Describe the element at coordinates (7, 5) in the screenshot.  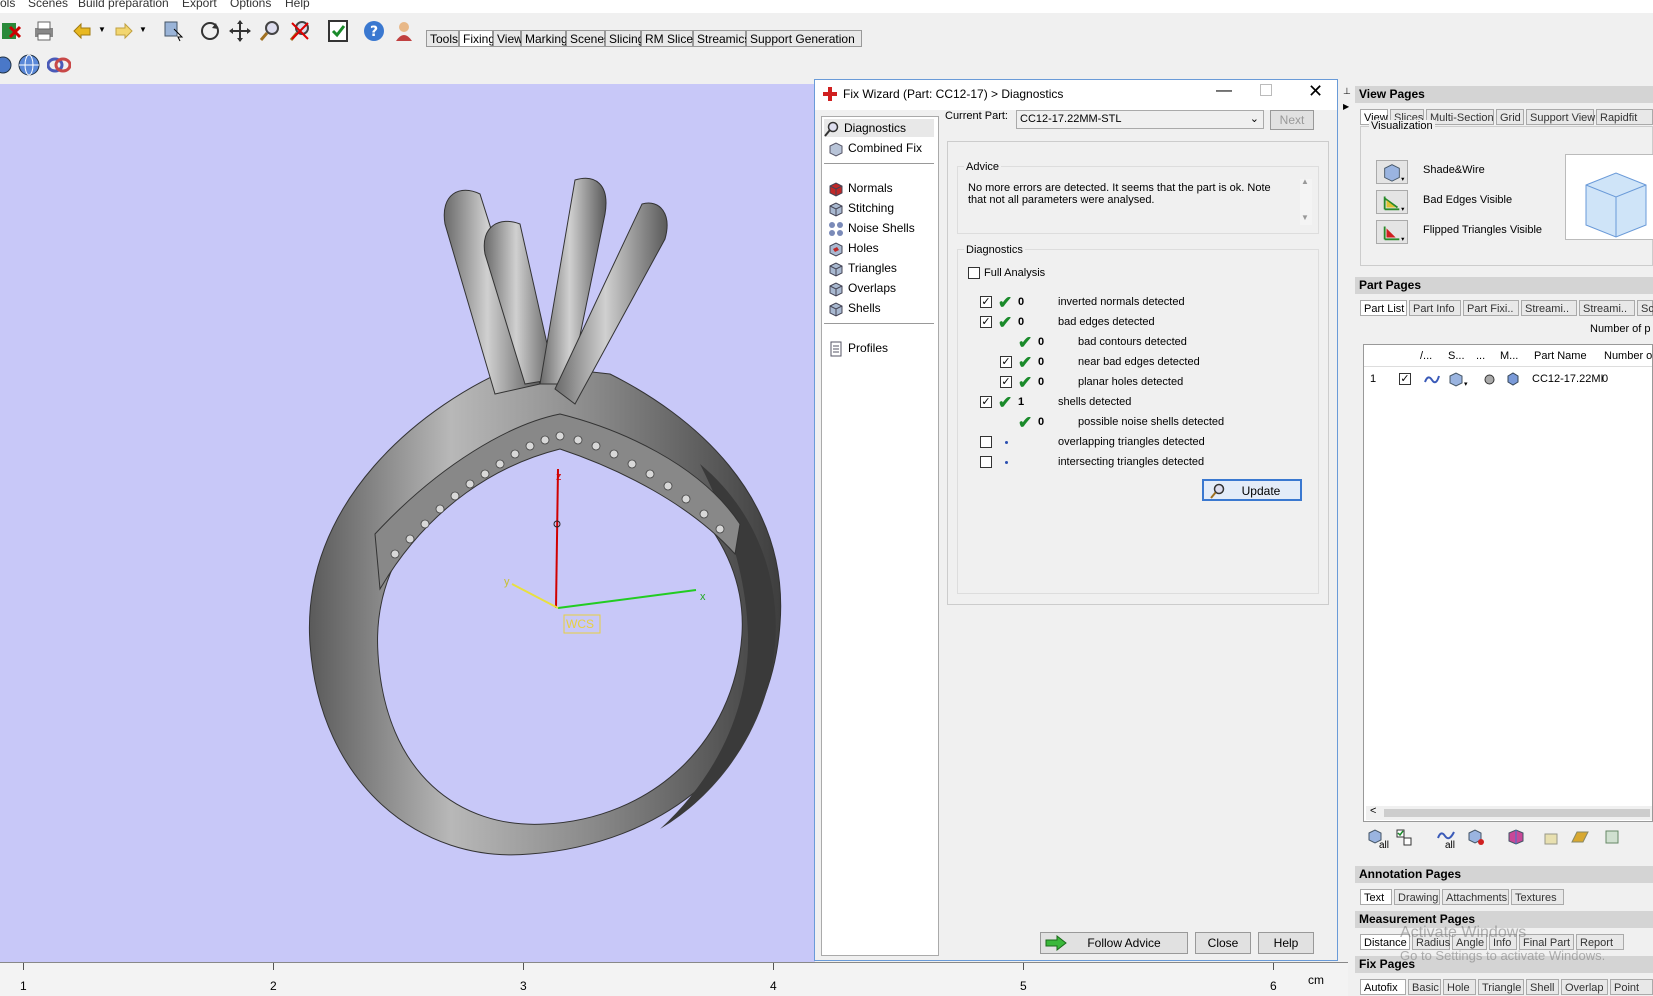
I see `menu-tools: ols` at that location.